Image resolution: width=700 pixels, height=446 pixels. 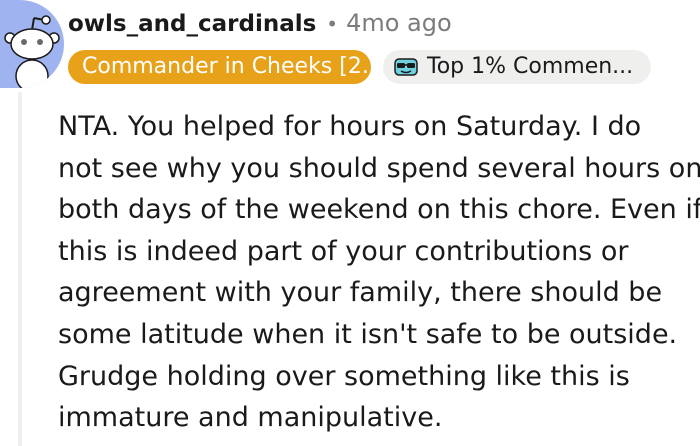 What do you see at coordinates (32, 44) in the screenshot?
I see `snoo-avatar-icon` at bounding box center [32, 44].